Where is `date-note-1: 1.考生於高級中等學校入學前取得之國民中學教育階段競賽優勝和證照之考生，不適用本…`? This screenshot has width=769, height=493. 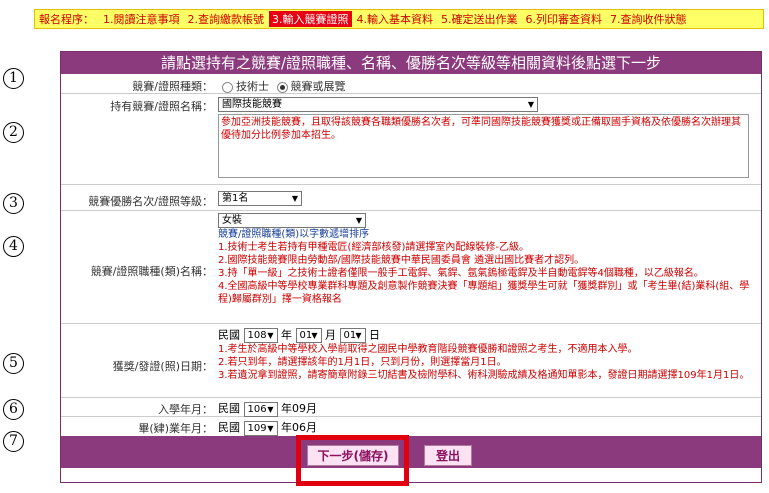 date-note-1: 1.考生於高級中等學校入學前取得之國民中學教育階段競賽優勝和證照之考生，不適用本… is located at coordinates (428, 349).